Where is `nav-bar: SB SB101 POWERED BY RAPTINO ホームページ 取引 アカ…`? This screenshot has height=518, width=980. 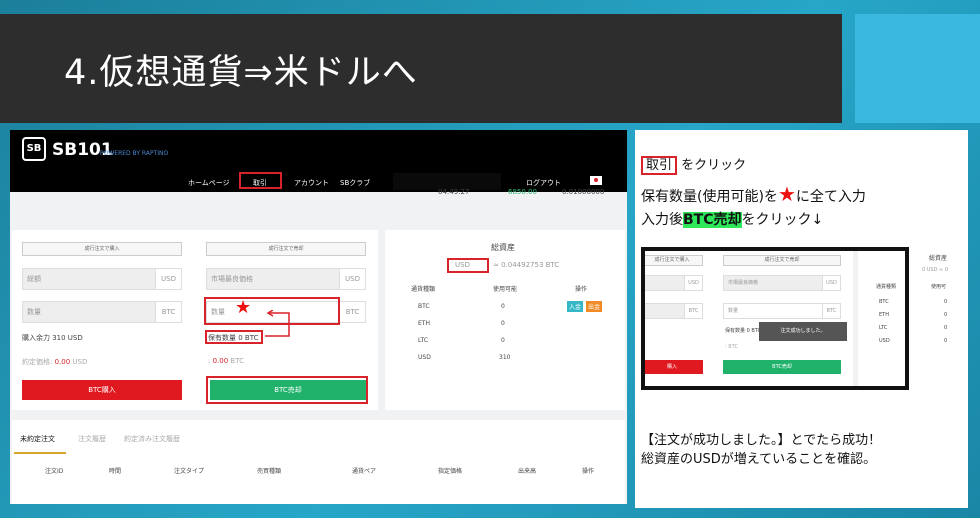
nav-bar: SB SB101 POWERED BY RAPTINO ホームページ 取引 アカ… is located at coordinates (318, 161).